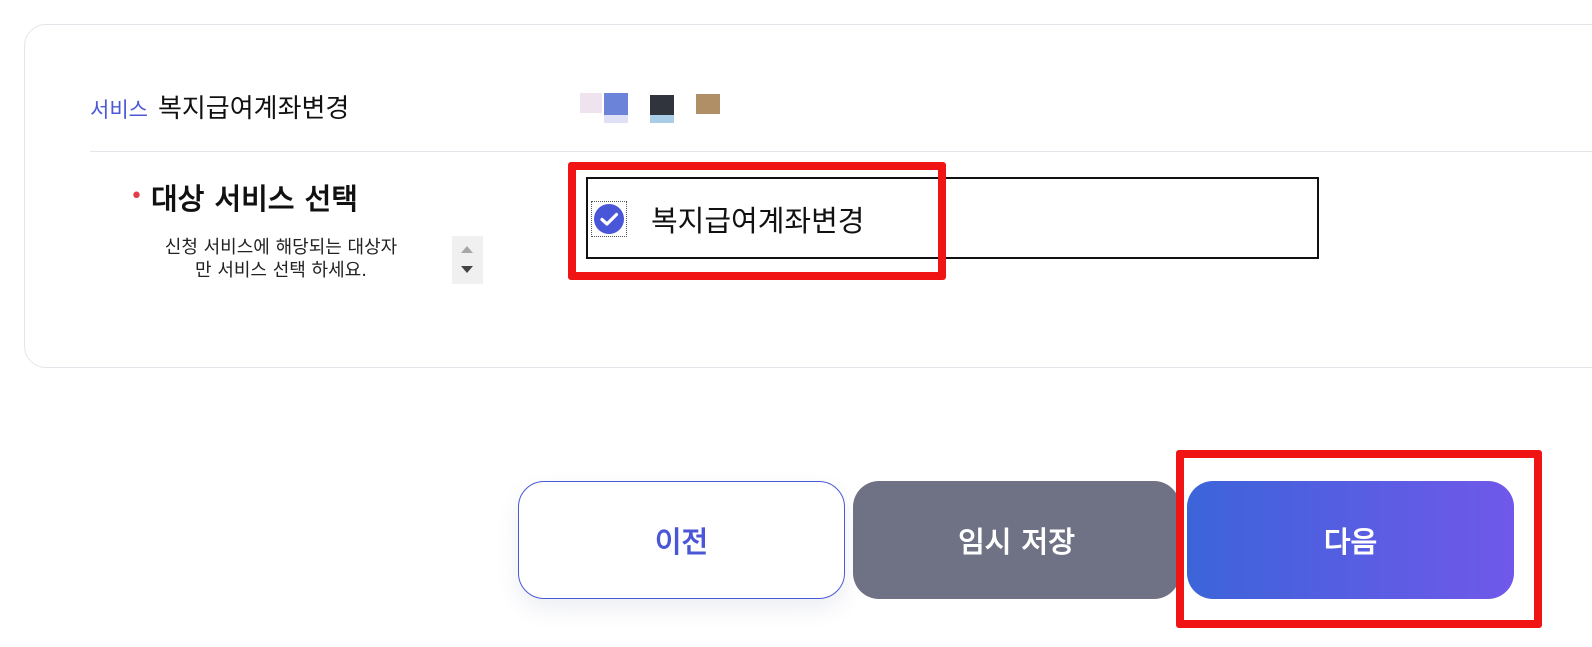 Image resolution: width=1592 pixels, height=647 pixels. I want to click on service-name: 복지급여계좌변경, so click(253, 109).